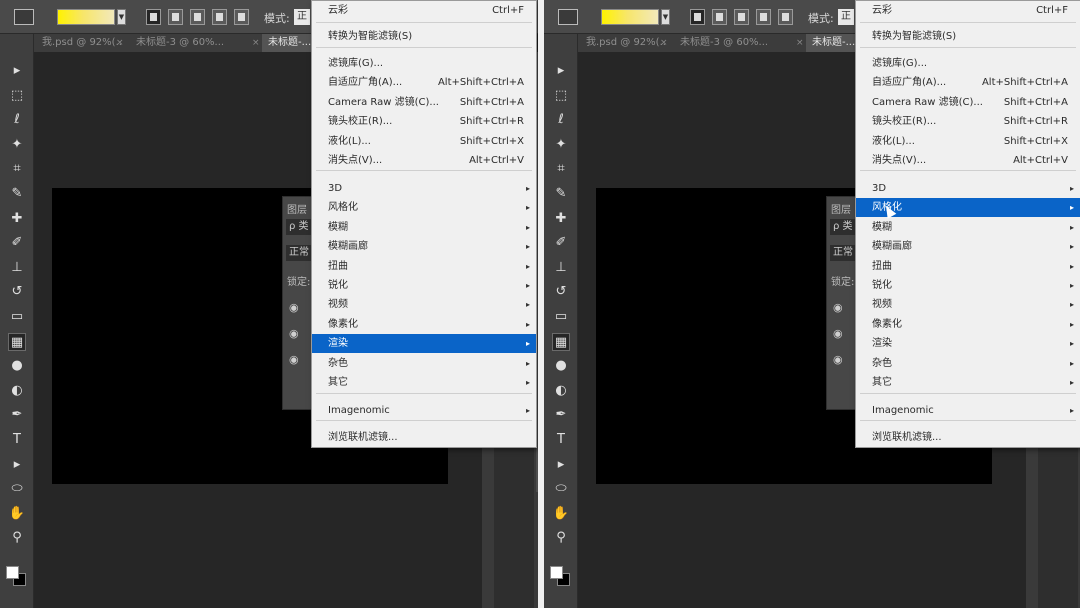 The image size is (1080, 608). What do you see at coordinates (561, 268) in the screenshot?
I see `stamp-tool-icon: ⊥` at bounding box center [561, 268].